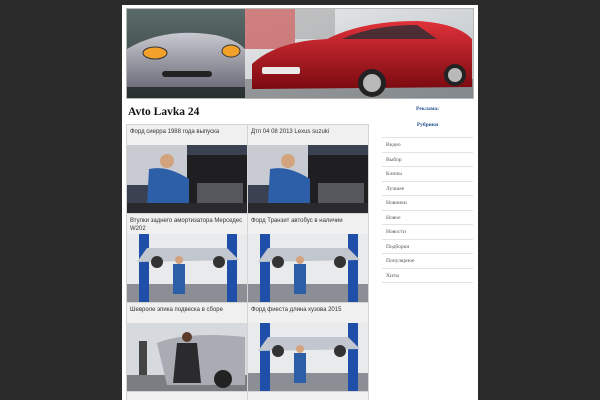 The image size is (600, 400). Describe the element at coordinates (427, 145) in the screenshot. I see `sidebar-item: Видео` at that location.